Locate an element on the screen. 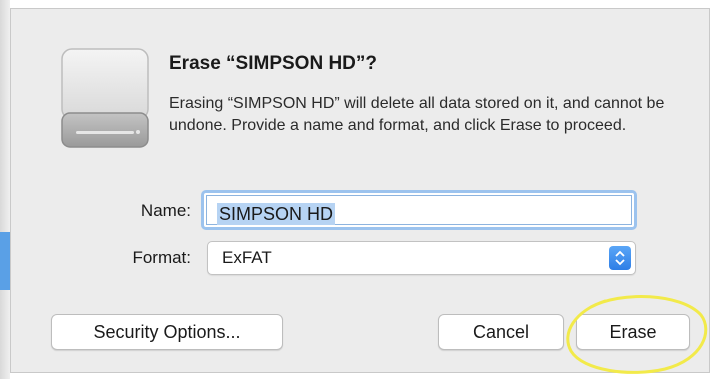 Image resolution: width=715 pixels, height=379 pixels. drive-icon is located at coordinates (105, 98).